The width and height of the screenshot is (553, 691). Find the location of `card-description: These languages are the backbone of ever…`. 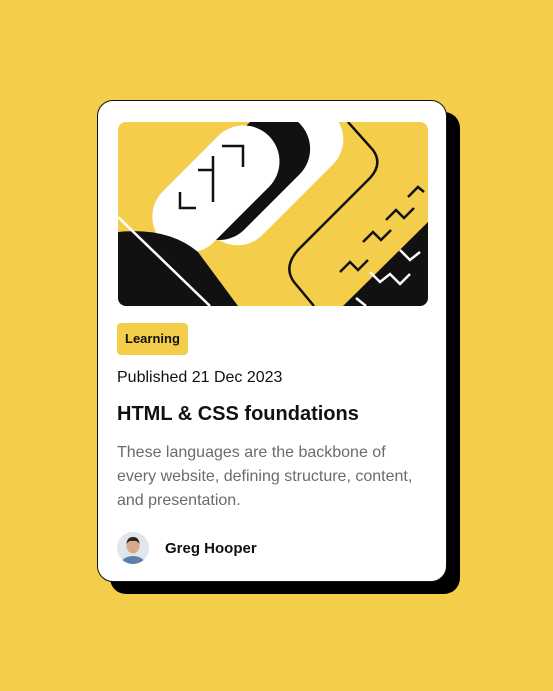

card-description: These languages are the backbone of ever… is located at coordinates (265, 476).